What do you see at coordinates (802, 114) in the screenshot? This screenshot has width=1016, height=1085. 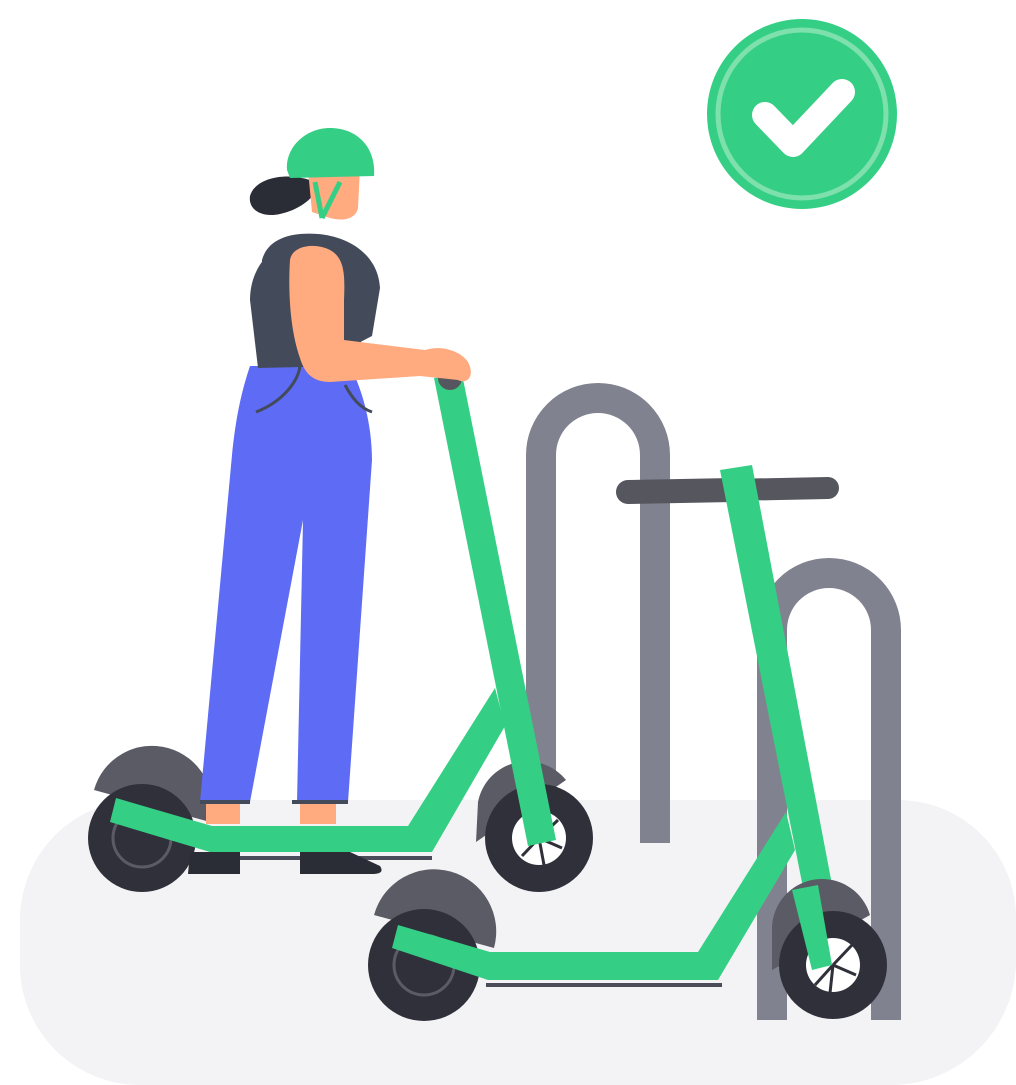 I see `checkmark-icon` at bounding box center [802, 114].